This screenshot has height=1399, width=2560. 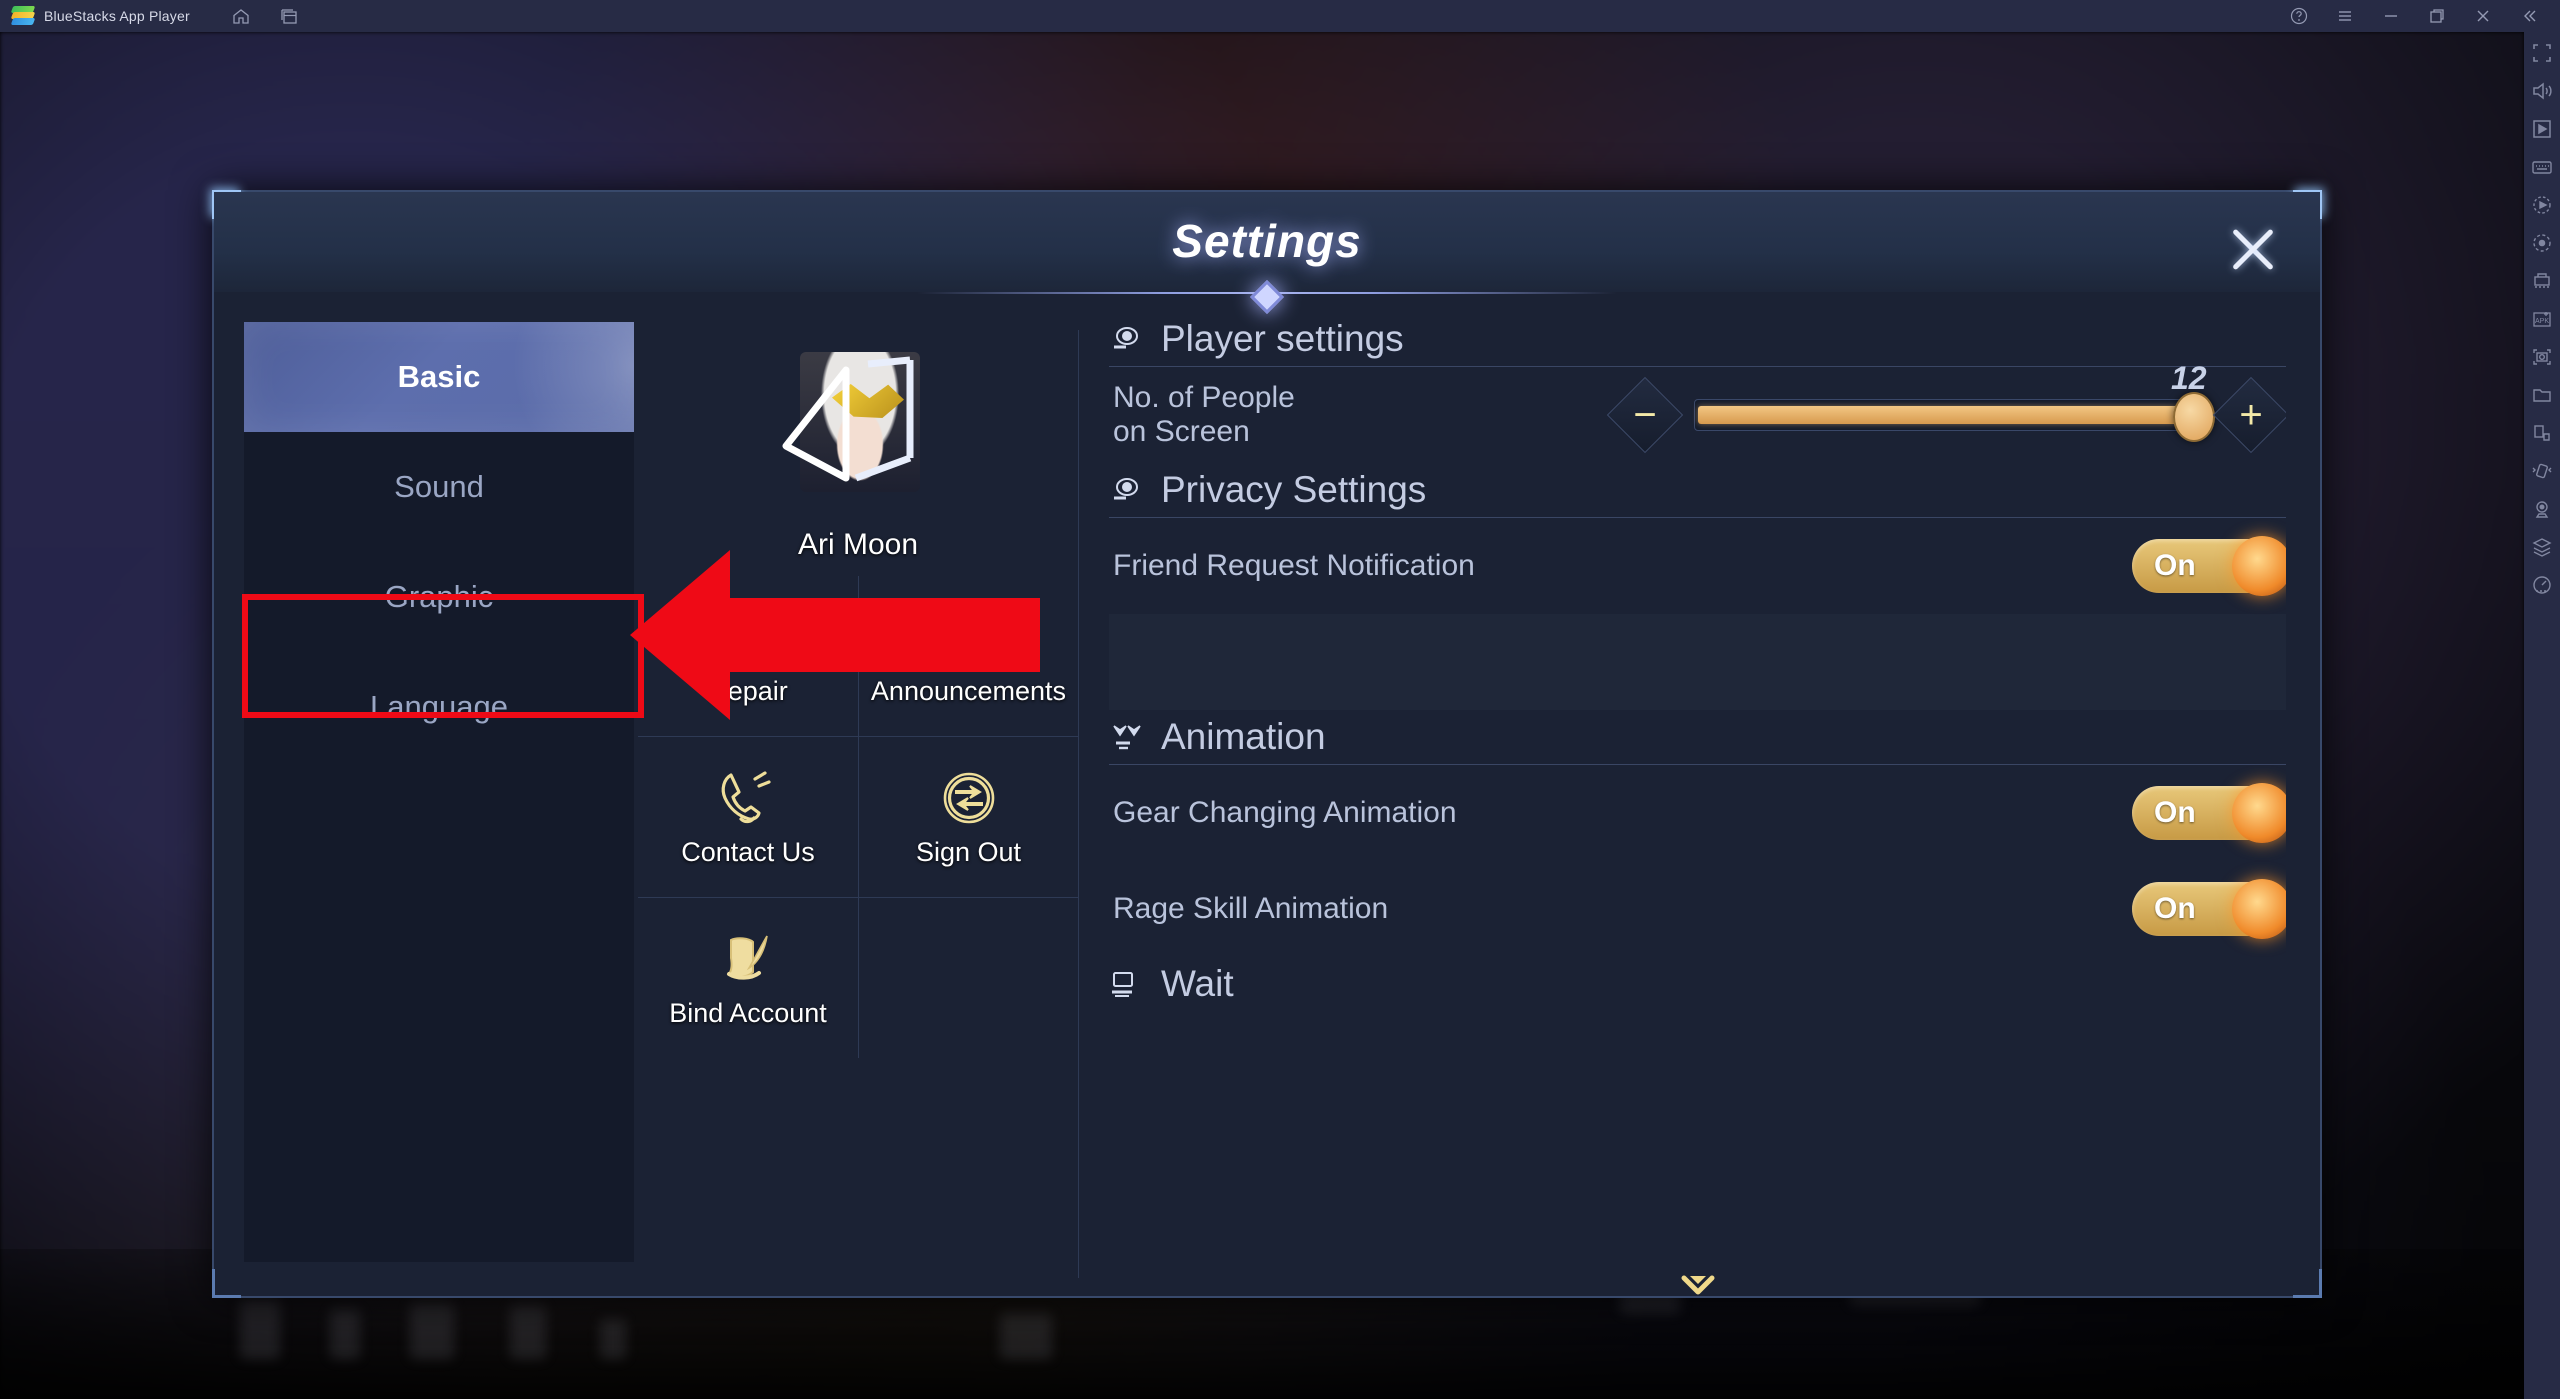 I want to click on section-header: Animation, so click(x=1697, y=740).